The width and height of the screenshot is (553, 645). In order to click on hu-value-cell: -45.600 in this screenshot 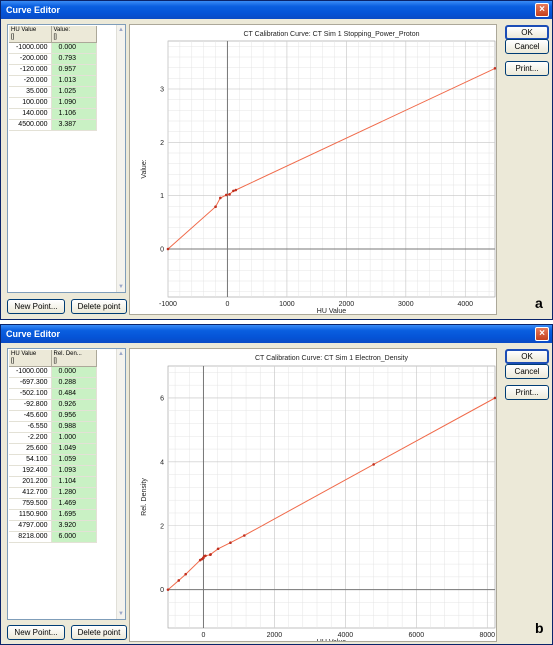, I will do `click(30, 416)`.